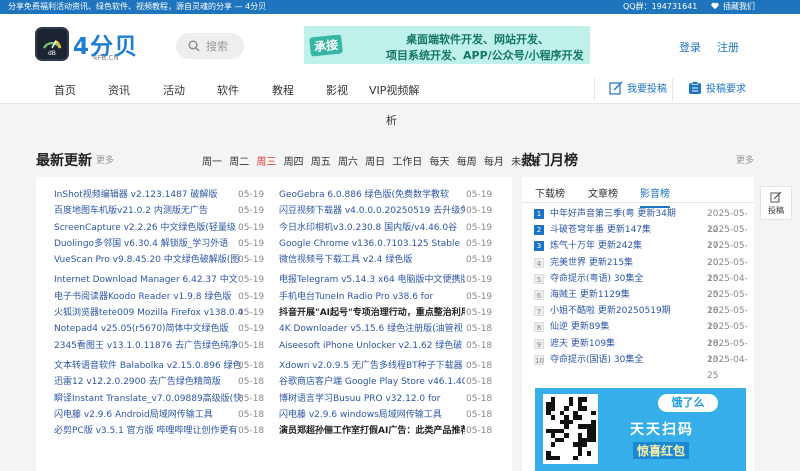  Describe the element at coordinates (321, 162) in the screenshot. I see `day-tab-fri: 周五` at that location.